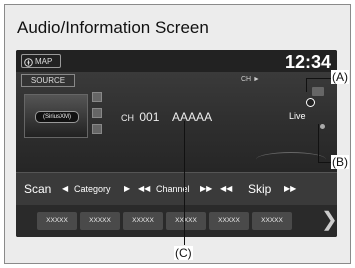 This screenshot has height=268, width=355. What do you see at coordinates (37, 189) in the screenshot?
I see `scan-button: Scan` at bounding box center [37, 189].